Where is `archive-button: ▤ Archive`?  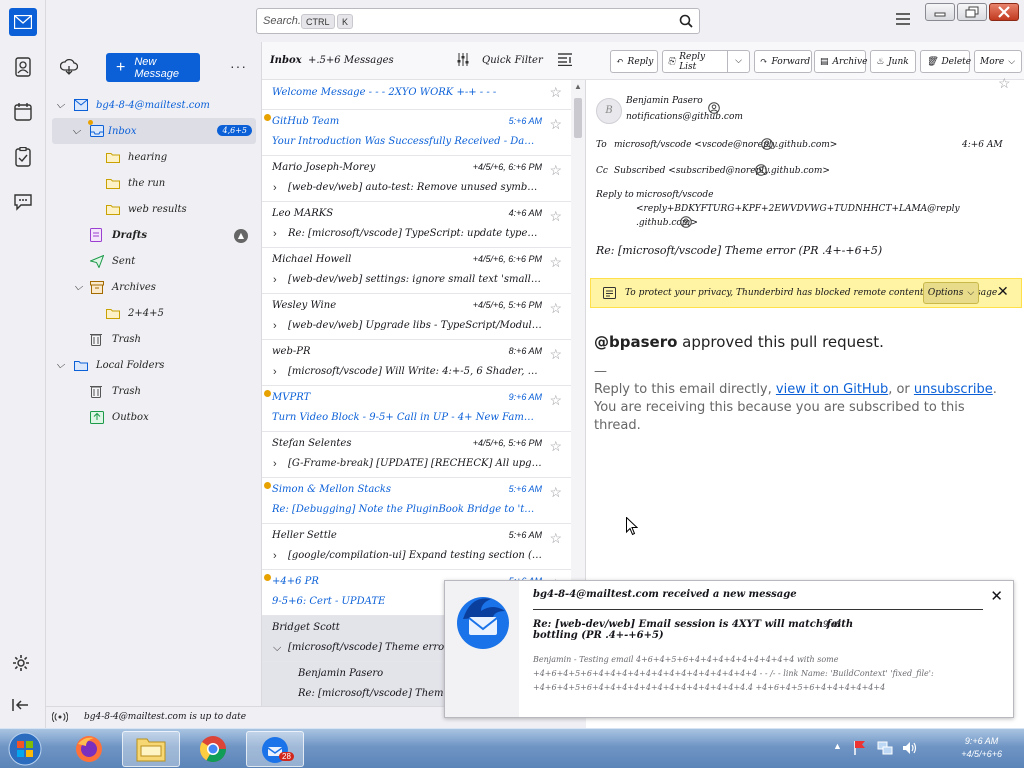
archive-button: ▤ Archive is located at coordinates (840, 61).